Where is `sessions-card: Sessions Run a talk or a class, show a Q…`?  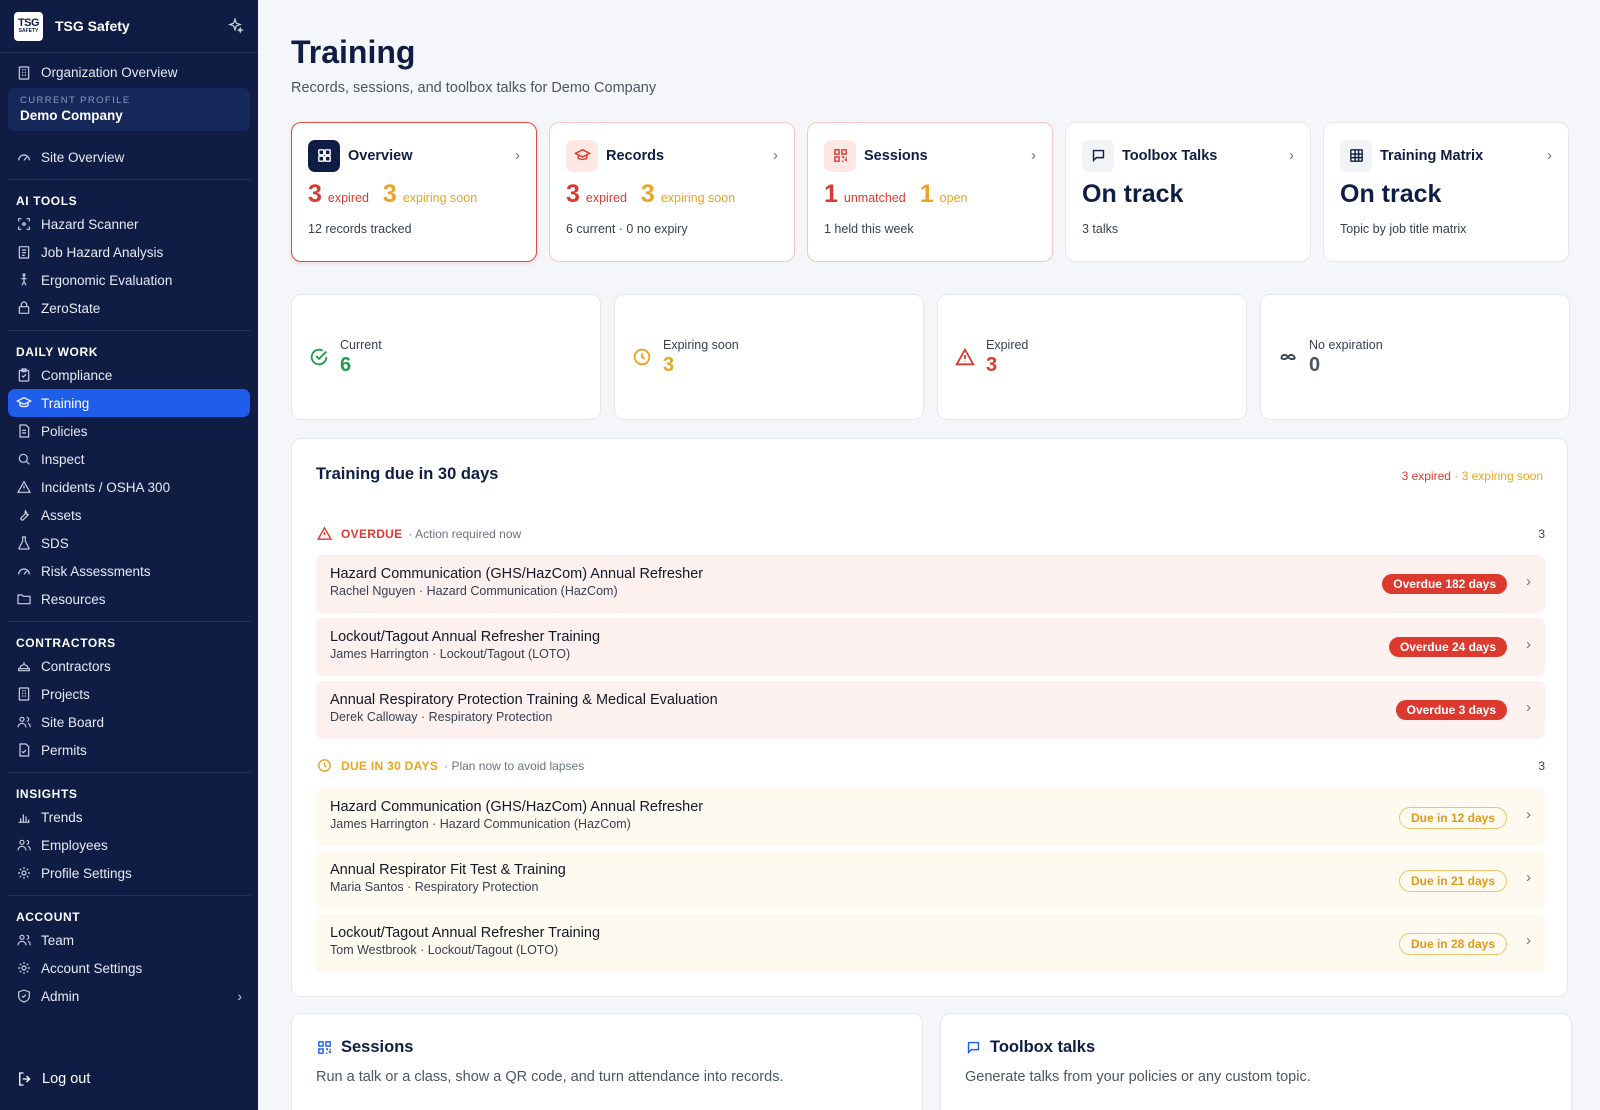
sessions-card: Sessions Run a talk or a class, show a Q… is located at coordinates (607, 1061).